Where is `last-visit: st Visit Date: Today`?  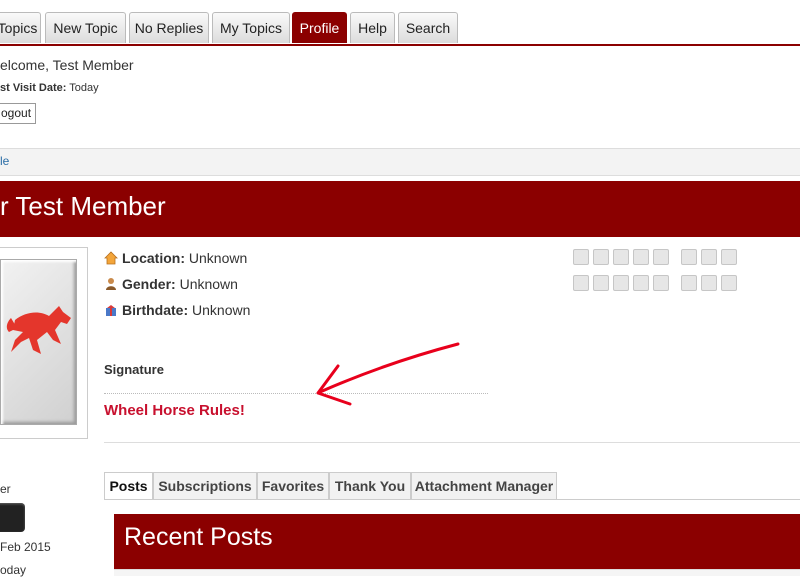
last-visit: st Visit Date: Today is located at coordinates (49, 88).